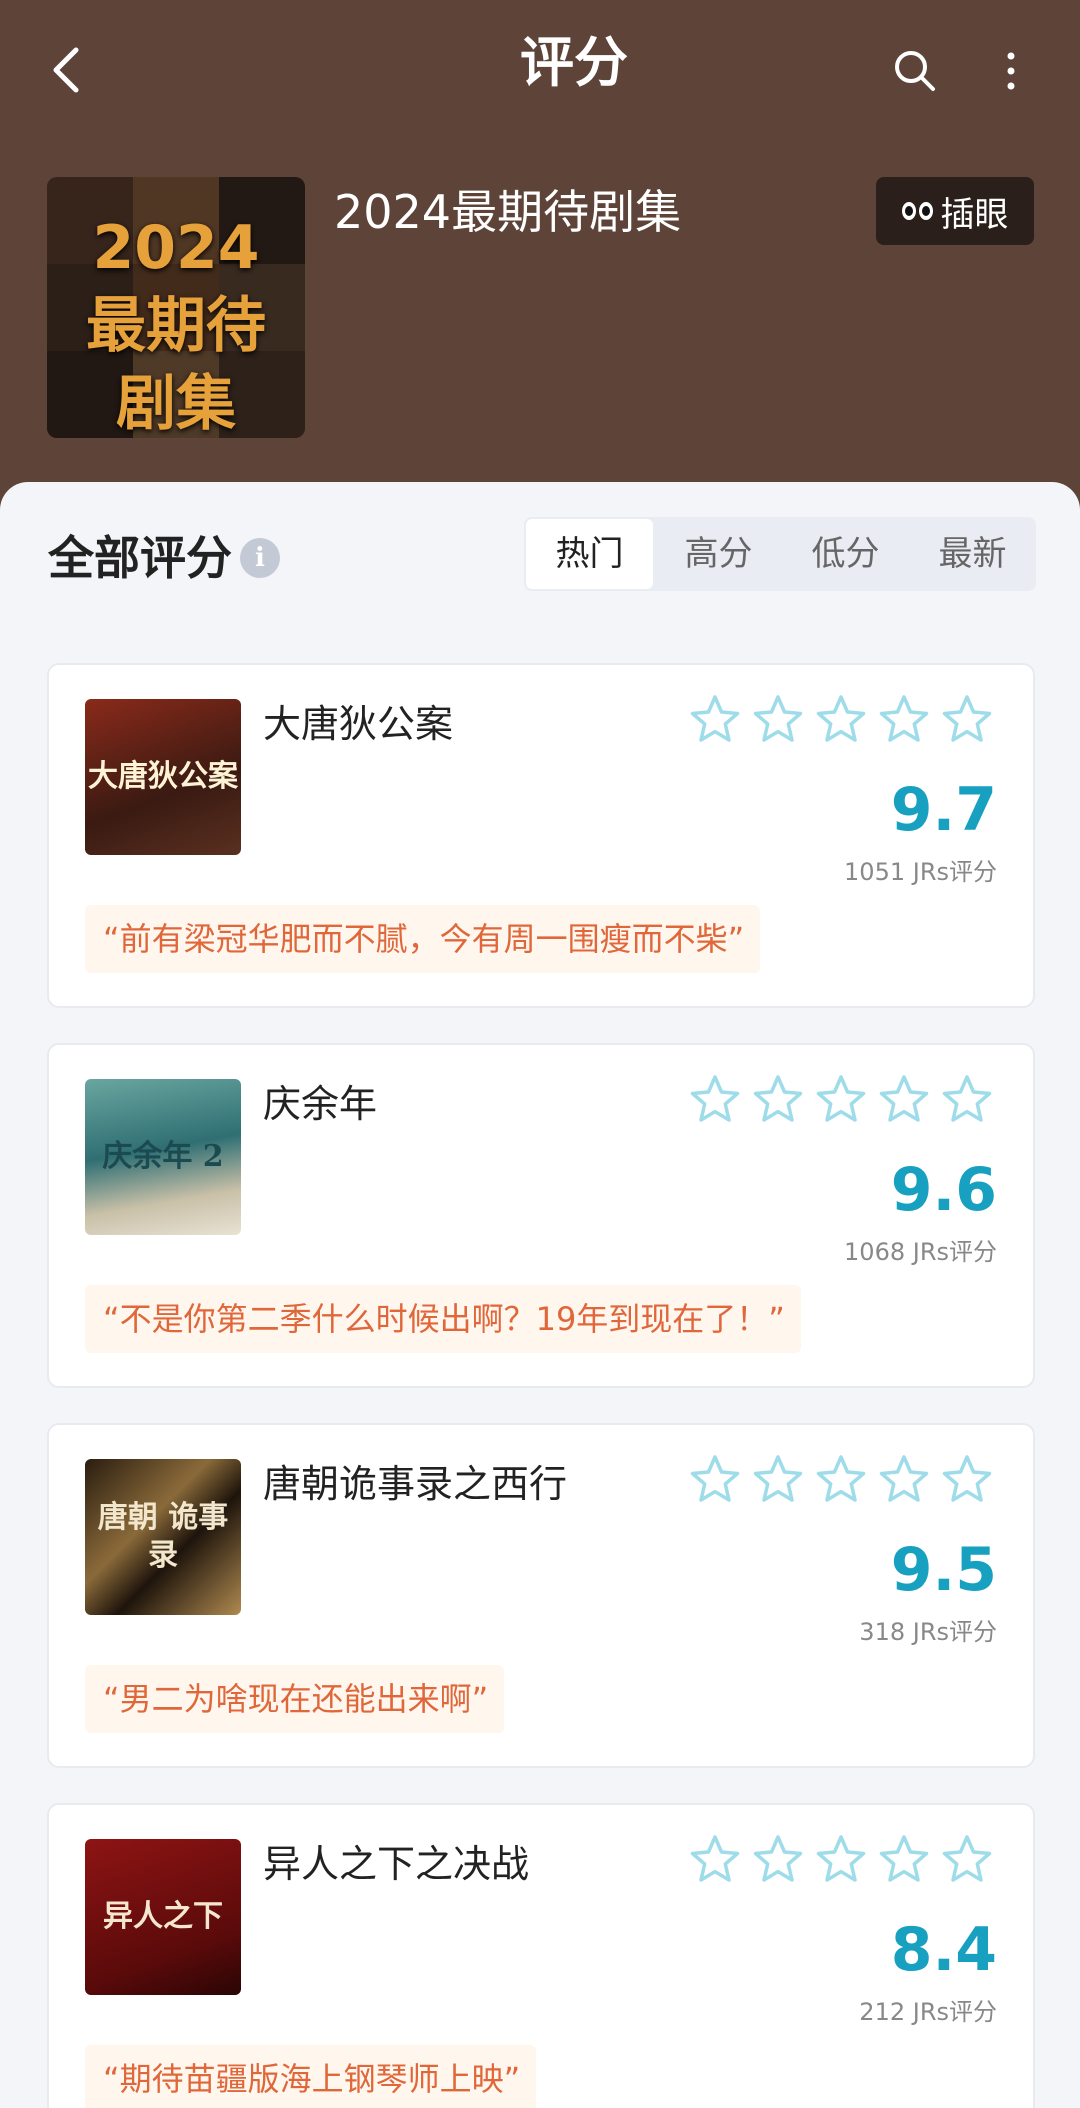  I want to click on eyes-icon, so click(917, 211).